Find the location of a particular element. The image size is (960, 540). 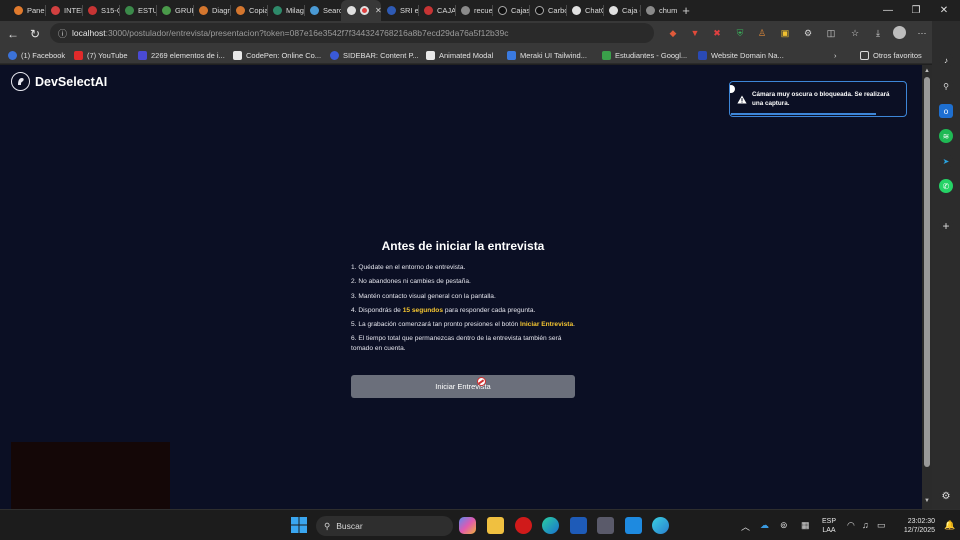

vscode-icon is located at coordinates (633, 525).